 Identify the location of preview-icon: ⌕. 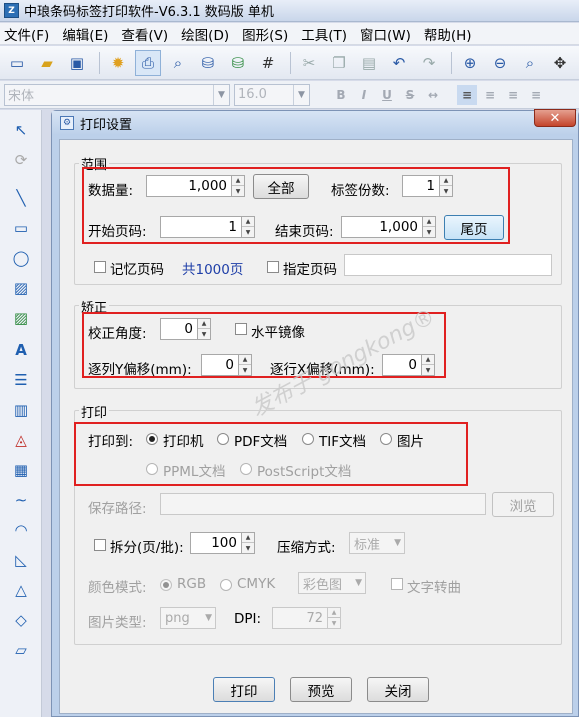
(178, 63).